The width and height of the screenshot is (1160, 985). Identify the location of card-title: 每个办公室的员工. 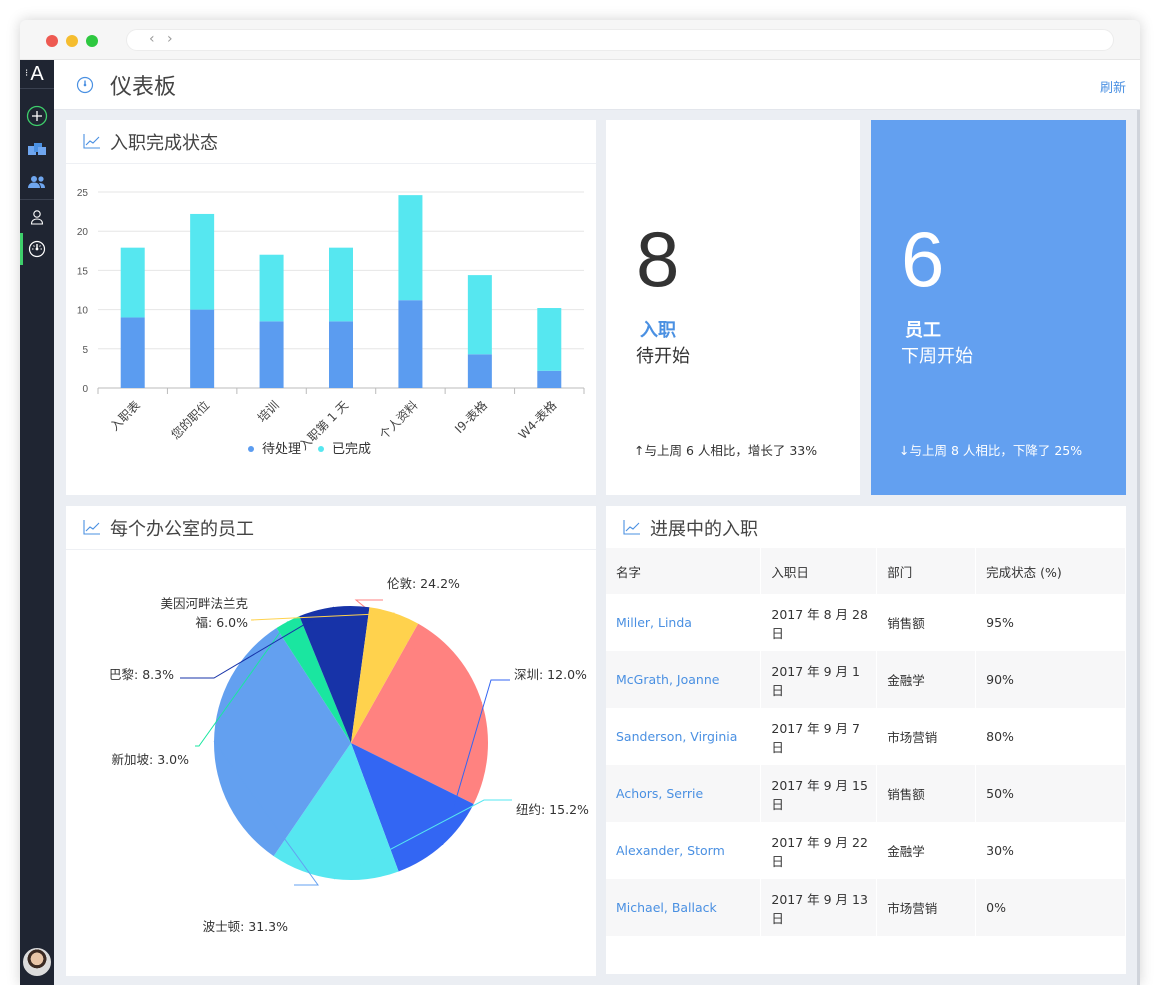
(182, 529).